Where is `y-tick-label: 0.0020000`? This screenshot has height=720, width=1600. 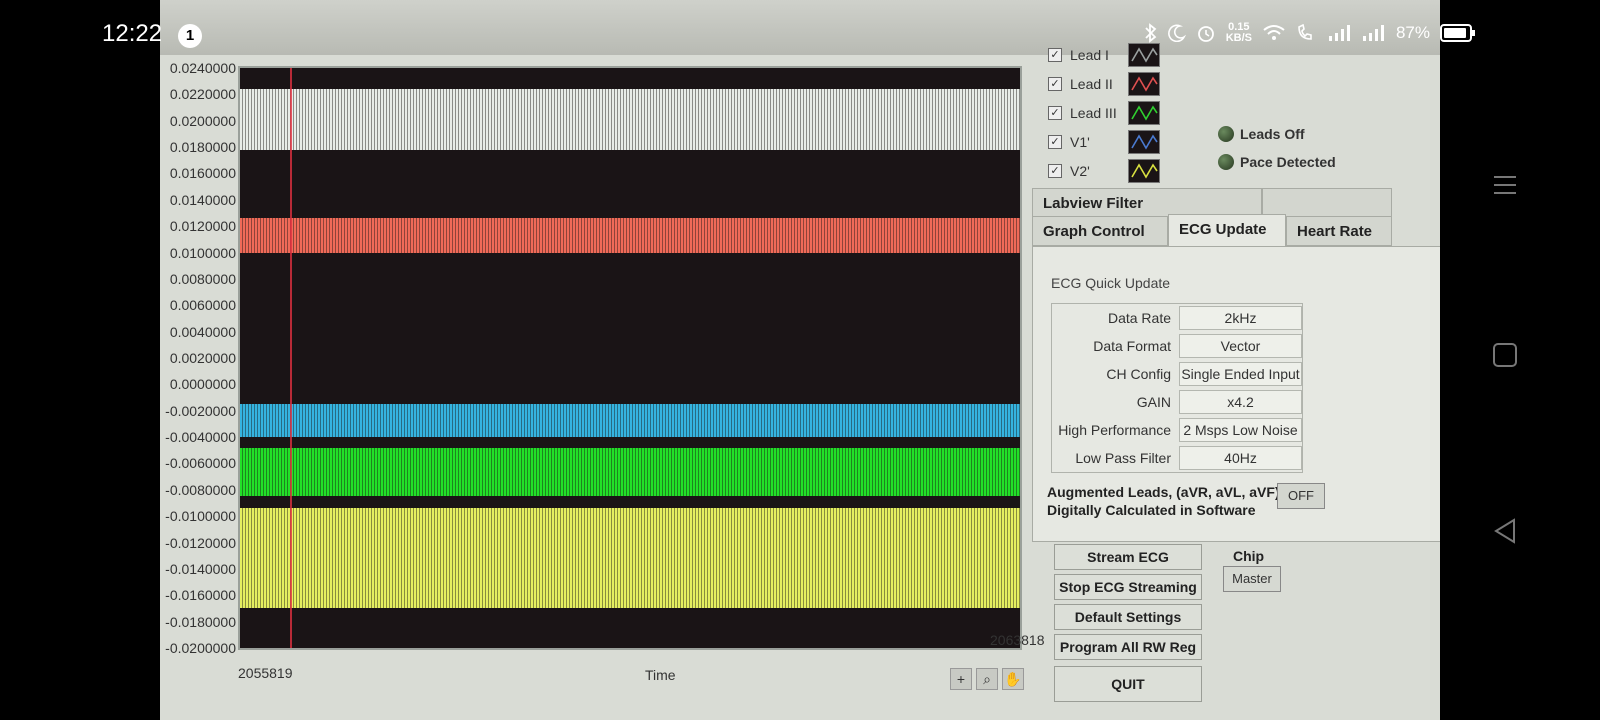
y-tick-label: 0.0020000 is located at coordinates (202, 358).